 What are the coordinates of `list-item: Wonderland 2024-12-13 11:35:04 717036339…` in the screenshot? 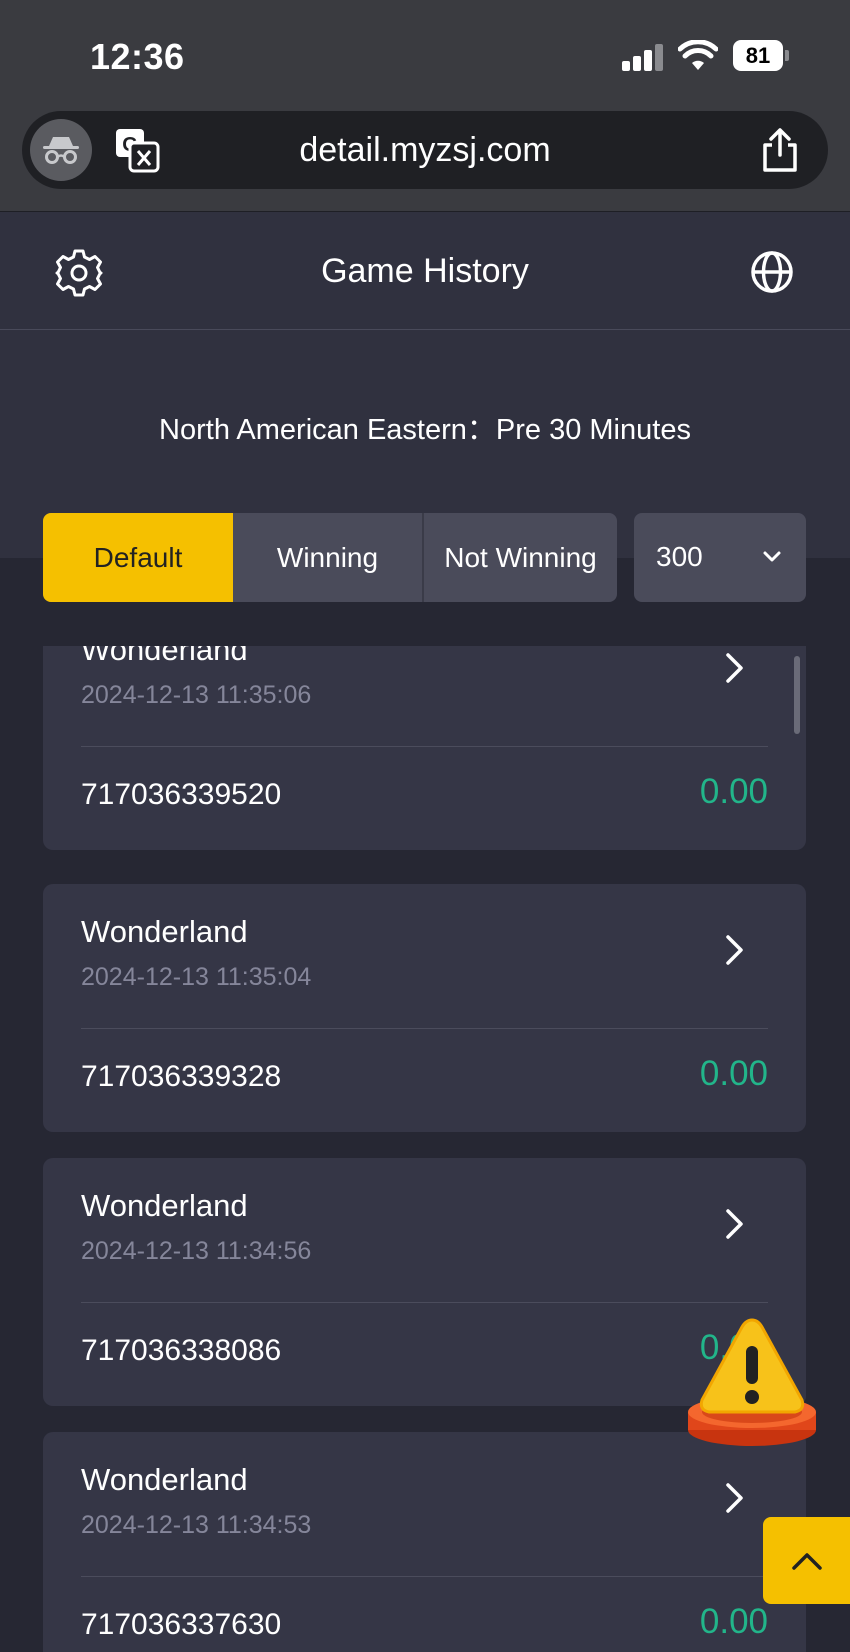 It's located at (424, 1008).